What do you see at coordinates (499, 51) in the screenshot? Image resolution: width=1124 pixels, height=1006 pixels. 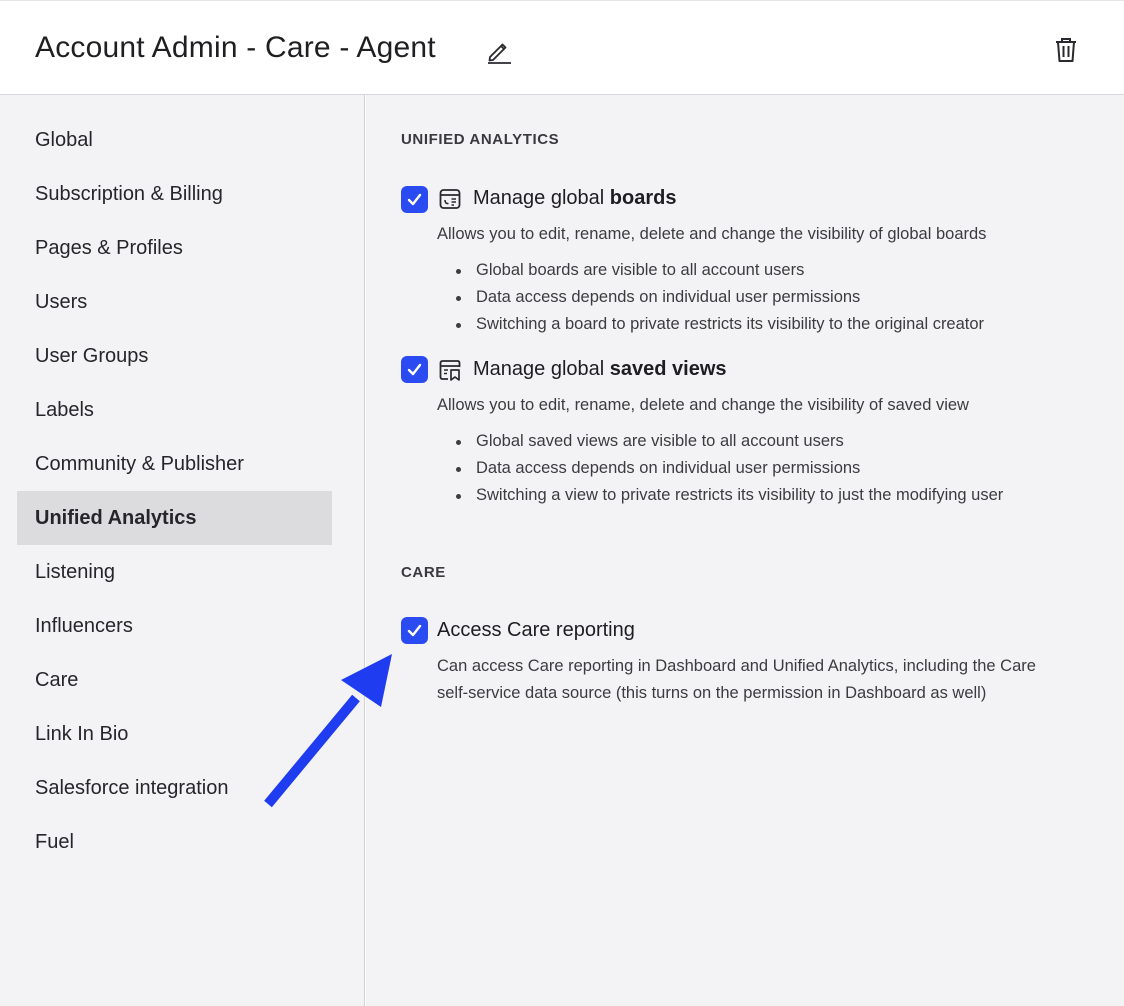 I see `pencil-edit-icon` at bounding box center [499, 51].